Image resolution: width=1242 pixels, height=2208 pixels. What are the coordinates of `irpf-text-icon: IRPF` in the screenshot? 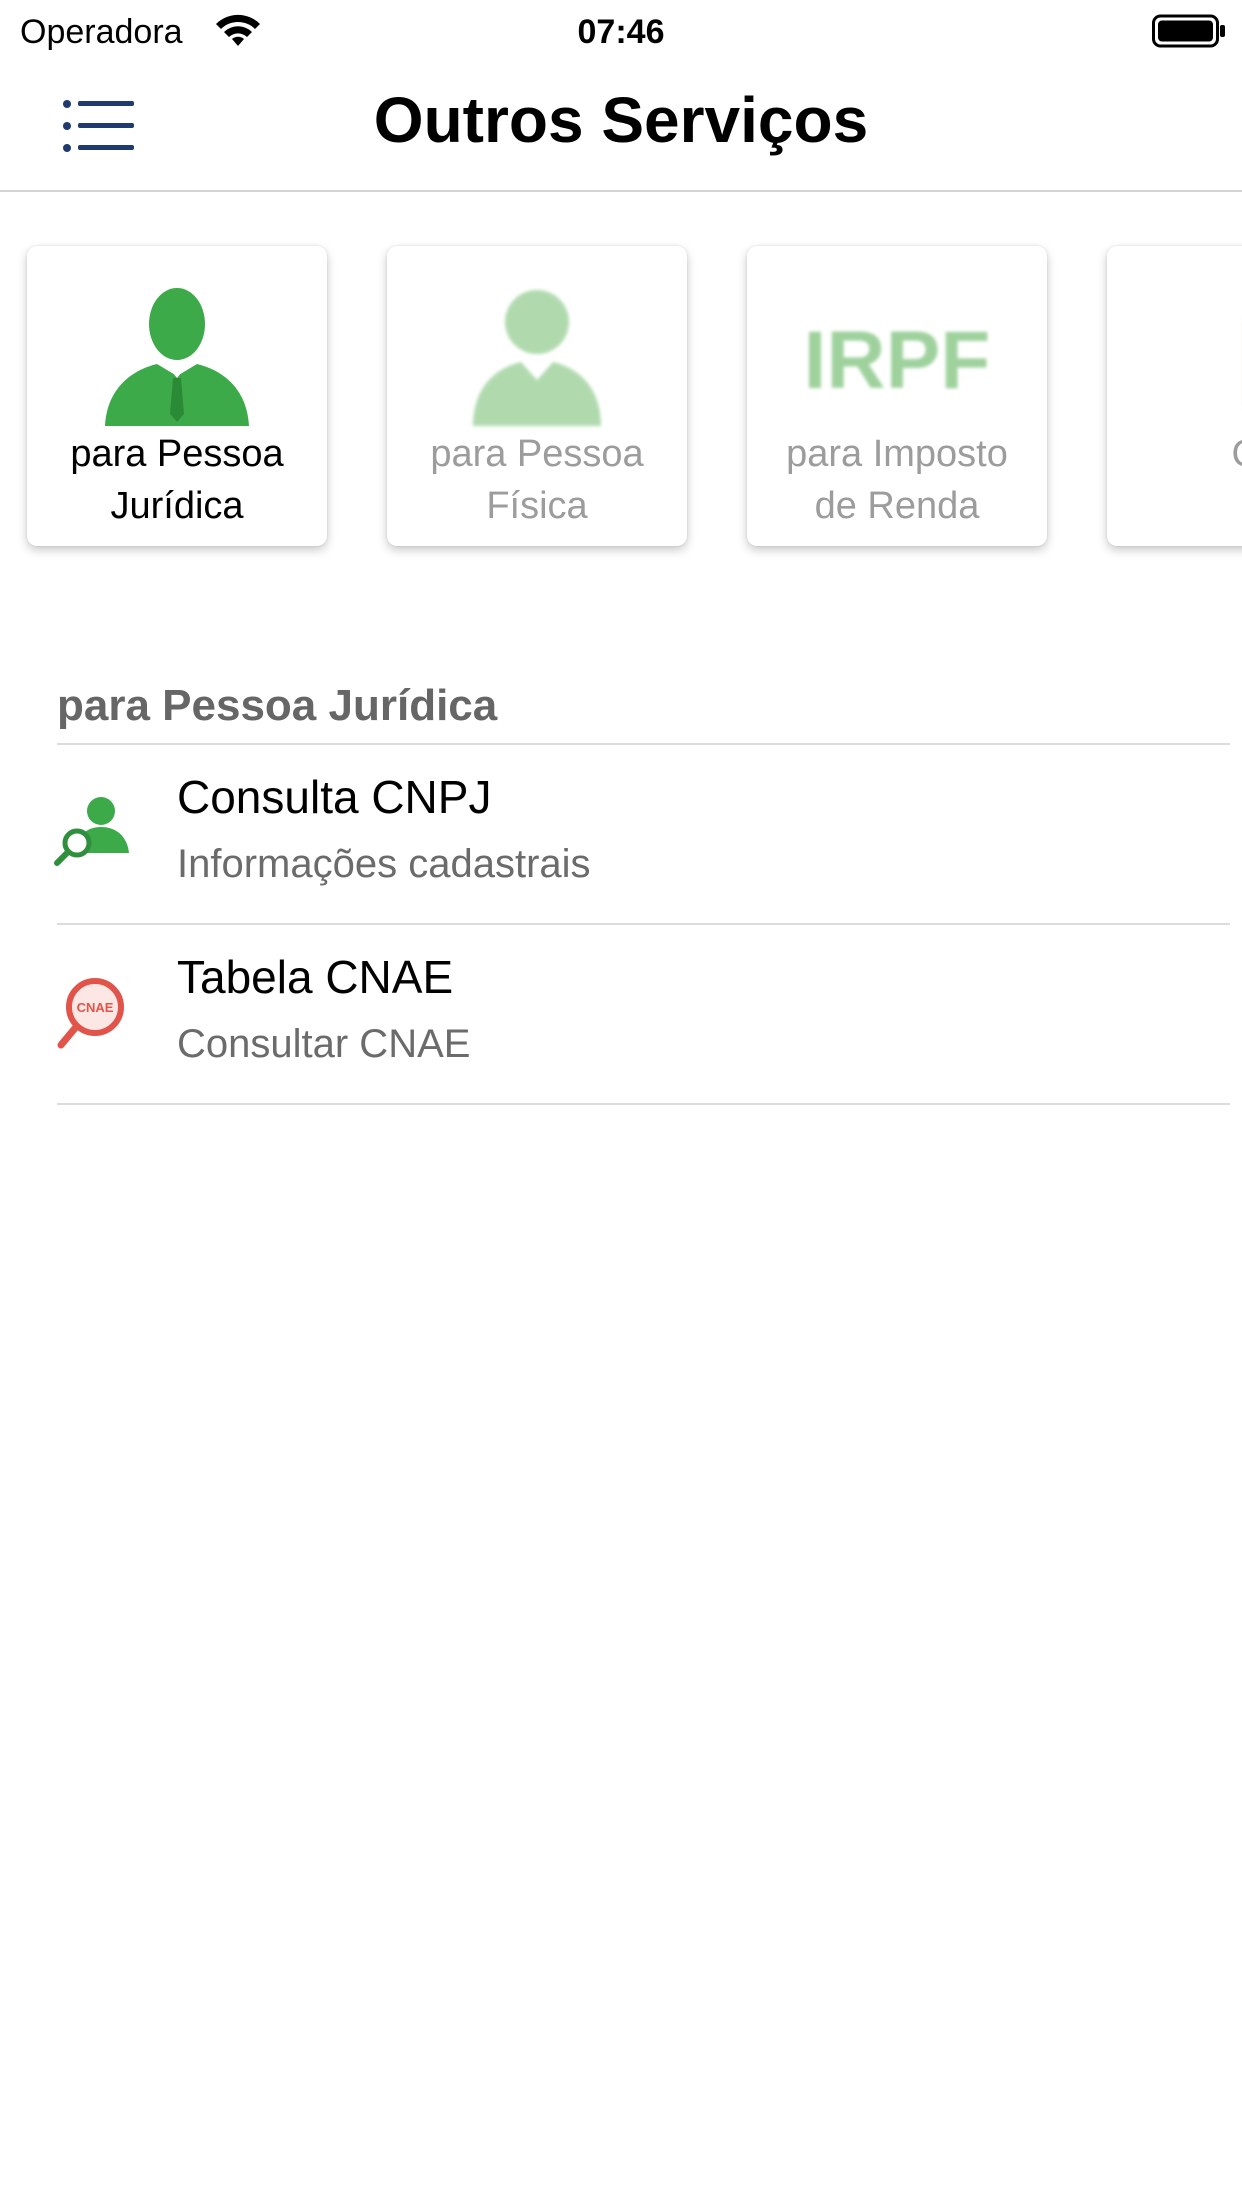 It's located at (897, 360).